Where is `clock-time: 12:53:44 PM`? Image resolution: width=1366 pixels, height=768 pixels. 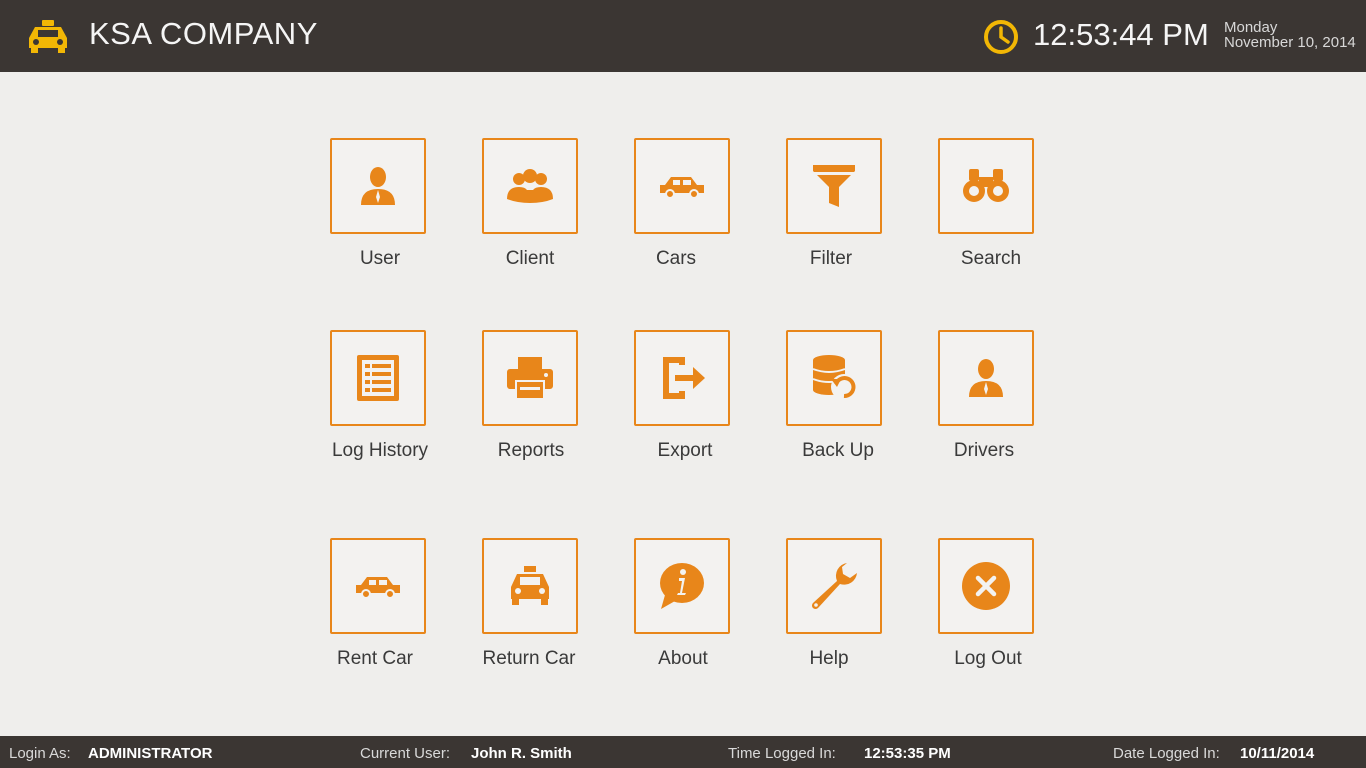
clock-time: 12:53:44 PM is located at coordinates (1121, 34).